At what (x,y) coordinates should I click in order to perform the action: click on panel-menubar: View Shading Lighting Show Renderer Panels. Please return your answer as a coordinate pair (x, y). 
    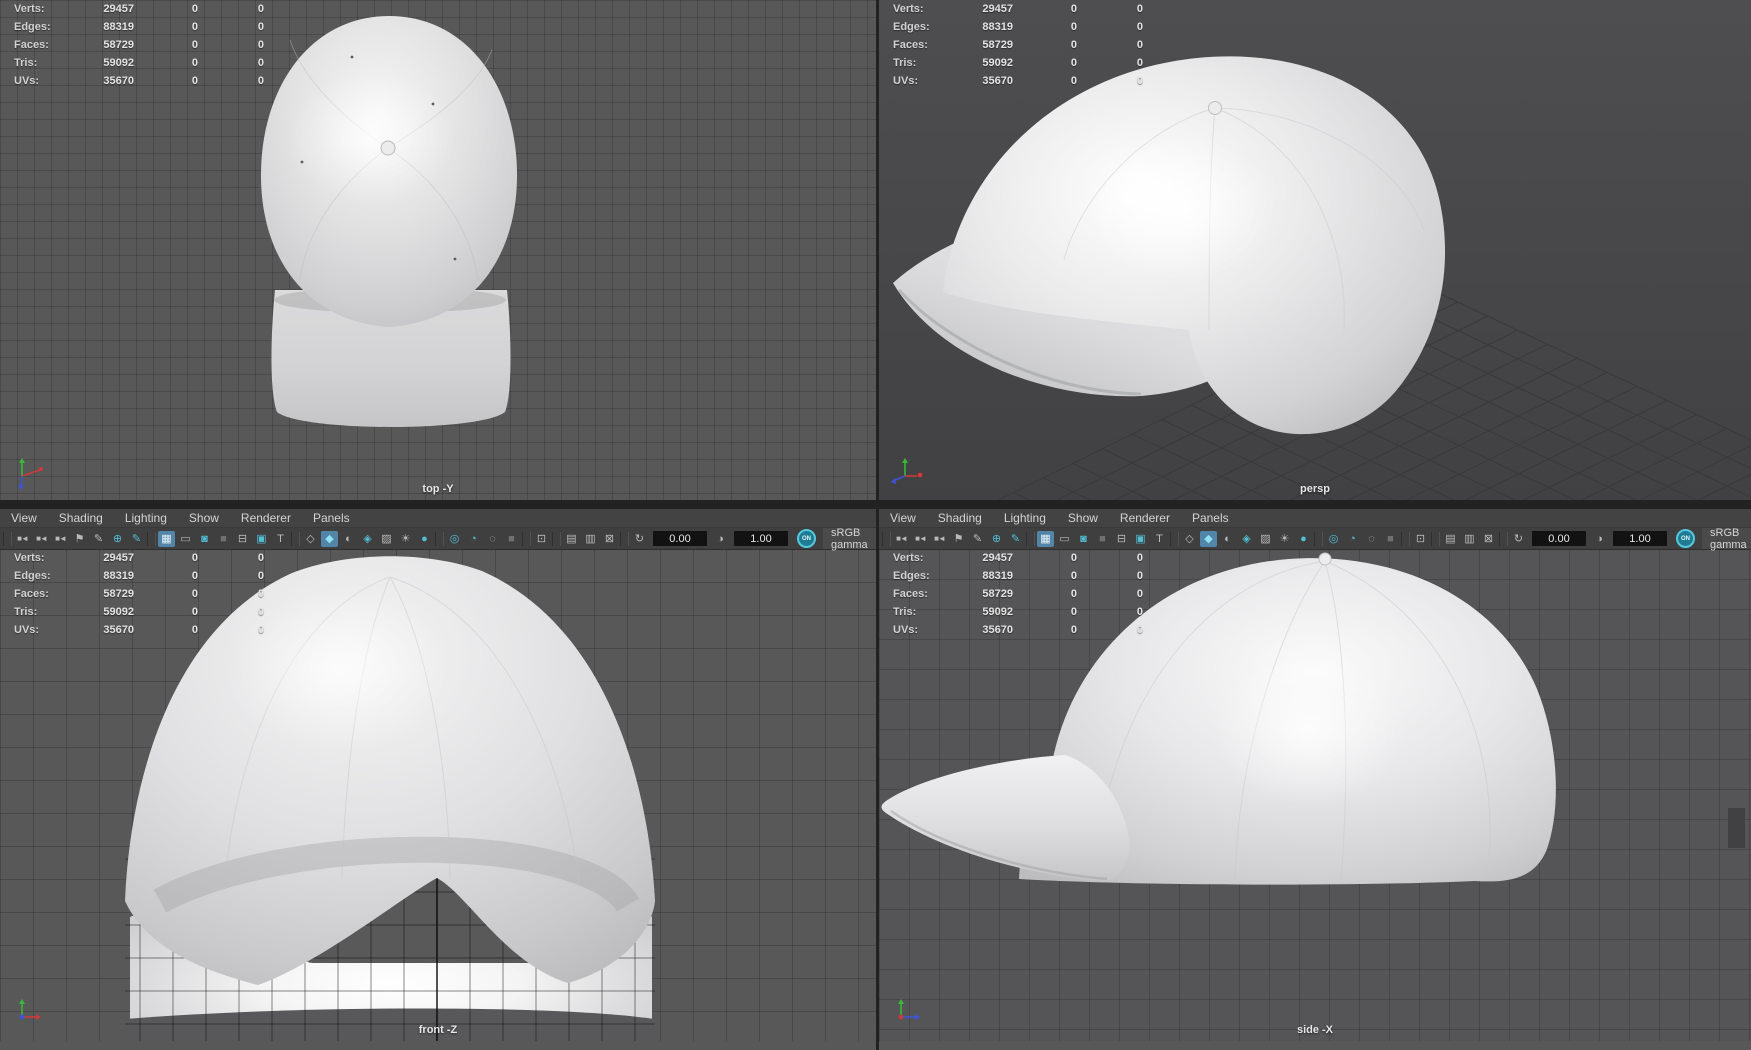
    Looking at the image, I should click on (1315, 518).